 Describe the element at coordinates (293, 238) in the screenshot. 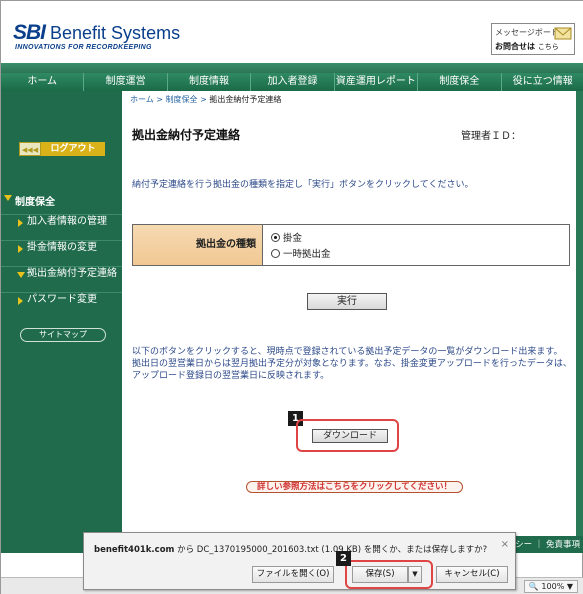

I see `option-label: 掛金` at that location.